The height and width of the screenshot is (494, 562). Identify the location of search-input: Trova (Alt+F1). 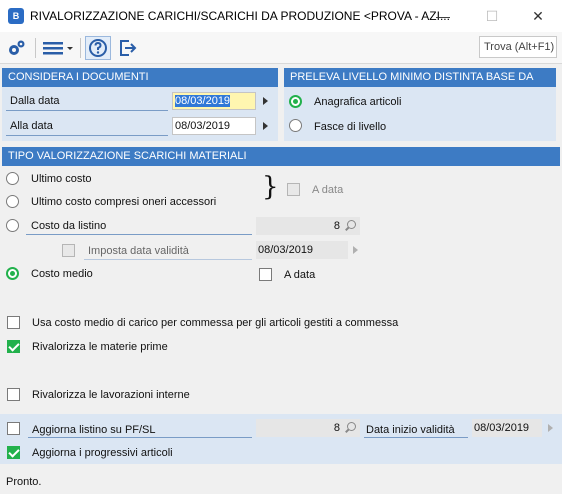
(518, 47).